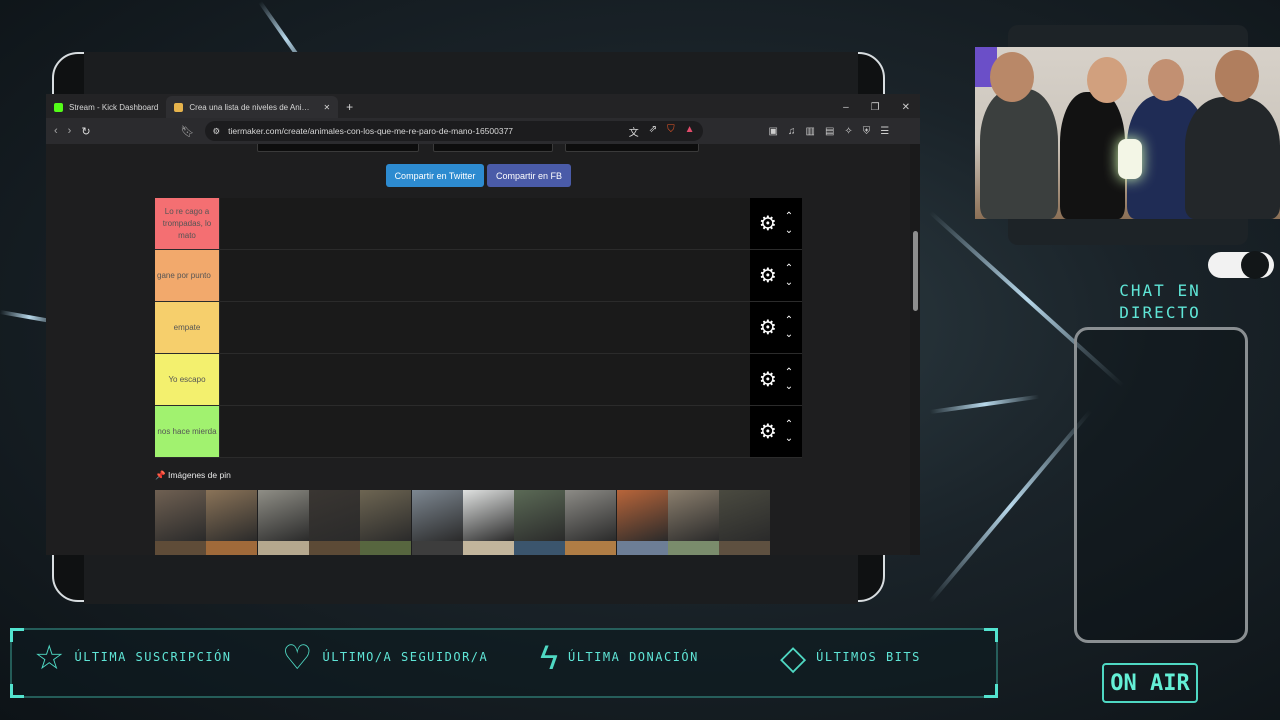 This screenshot has height=720, width=1280. What do you see at coordinates (906, 107) in the screenshot?
I see `close-window-icon: ✕` at bounding box center [906, 107].